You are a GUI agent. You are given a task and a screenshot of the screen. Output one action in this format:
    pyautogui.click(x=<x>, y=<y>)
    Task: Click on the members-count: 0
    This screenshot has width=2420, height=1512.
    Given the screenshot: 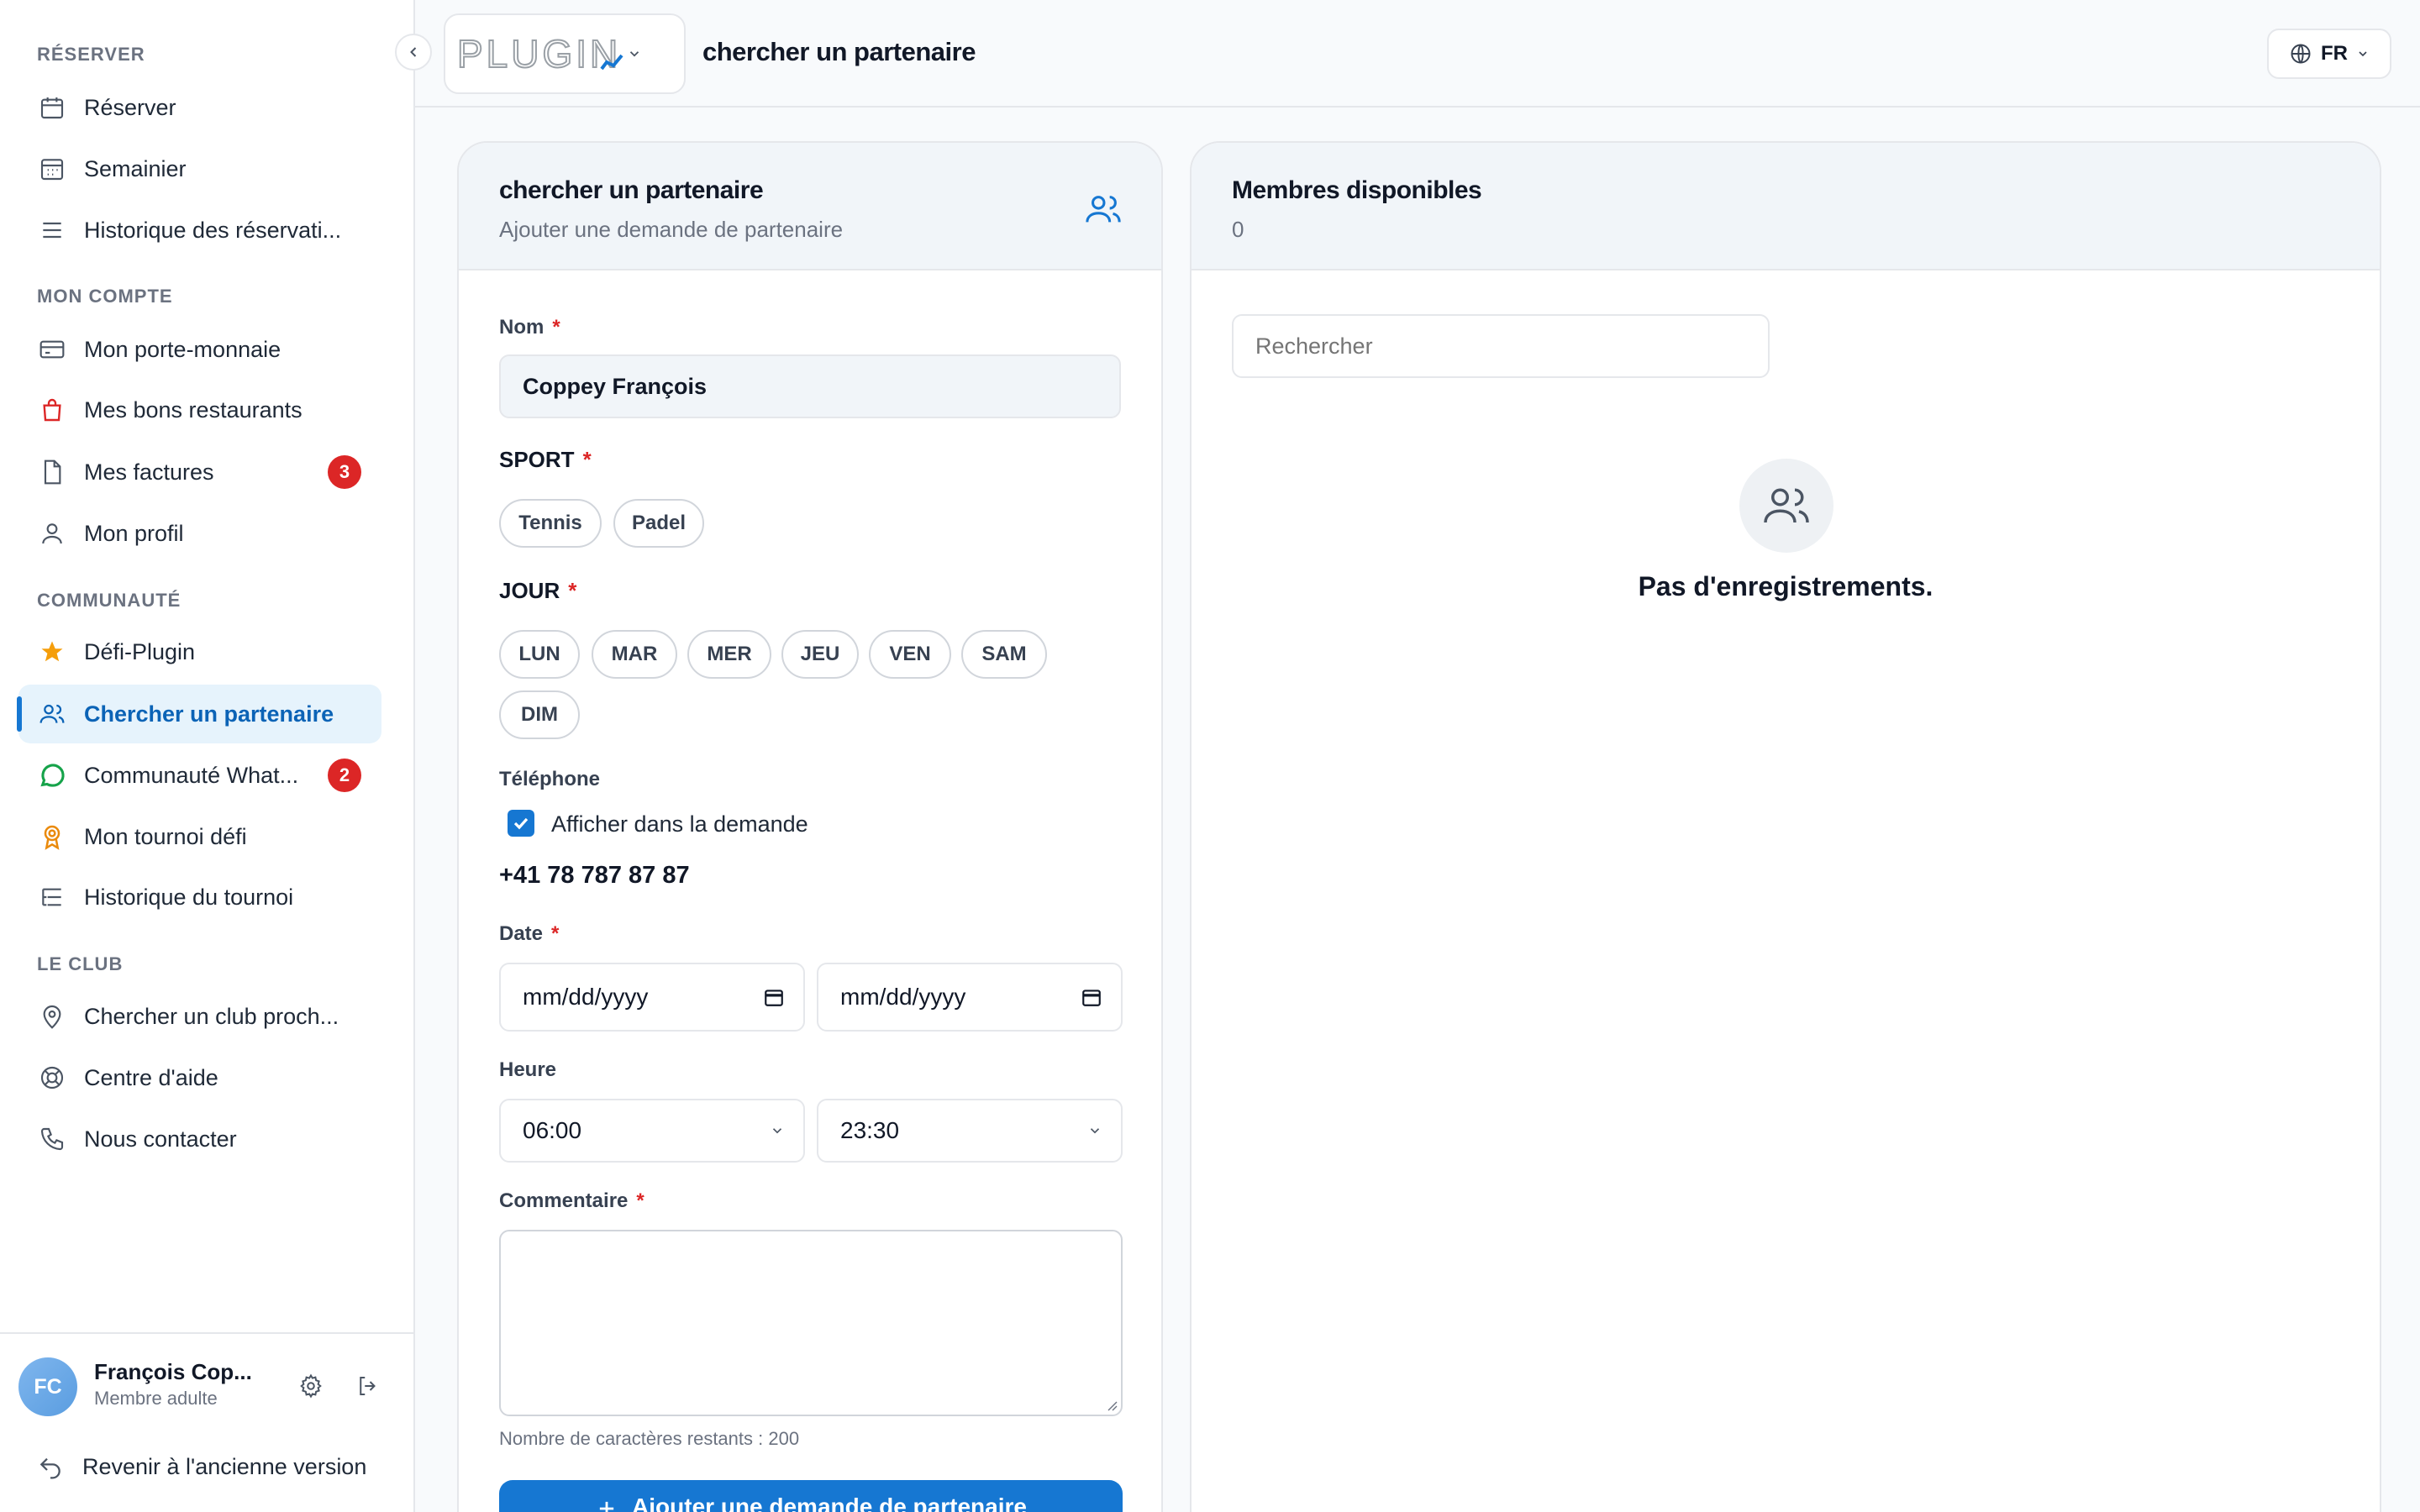 What is the action you would take?
    pyautogui.click(x=1238, y=229)
    